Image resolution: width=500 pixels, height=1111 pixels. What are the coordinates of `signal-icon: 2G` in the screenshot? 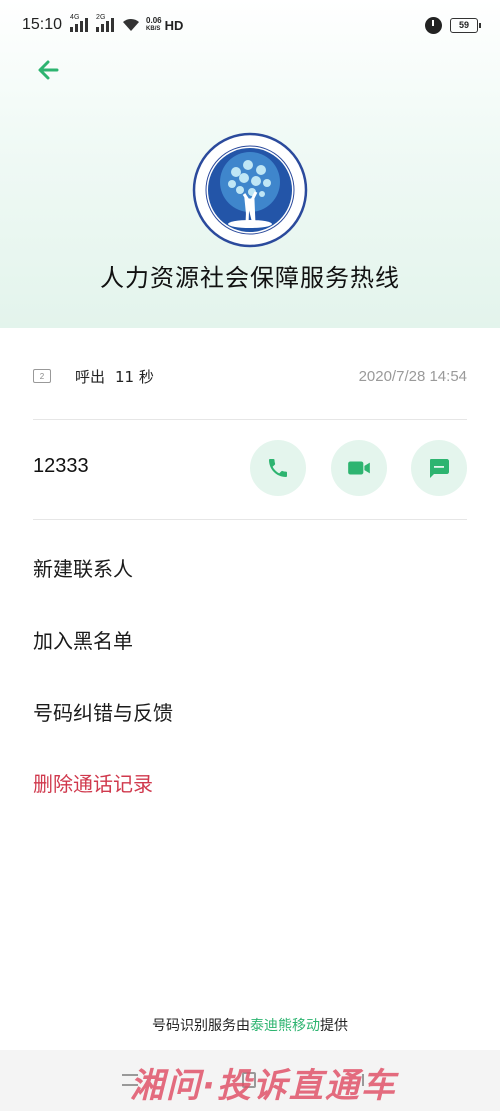 It's located at (105, 23).